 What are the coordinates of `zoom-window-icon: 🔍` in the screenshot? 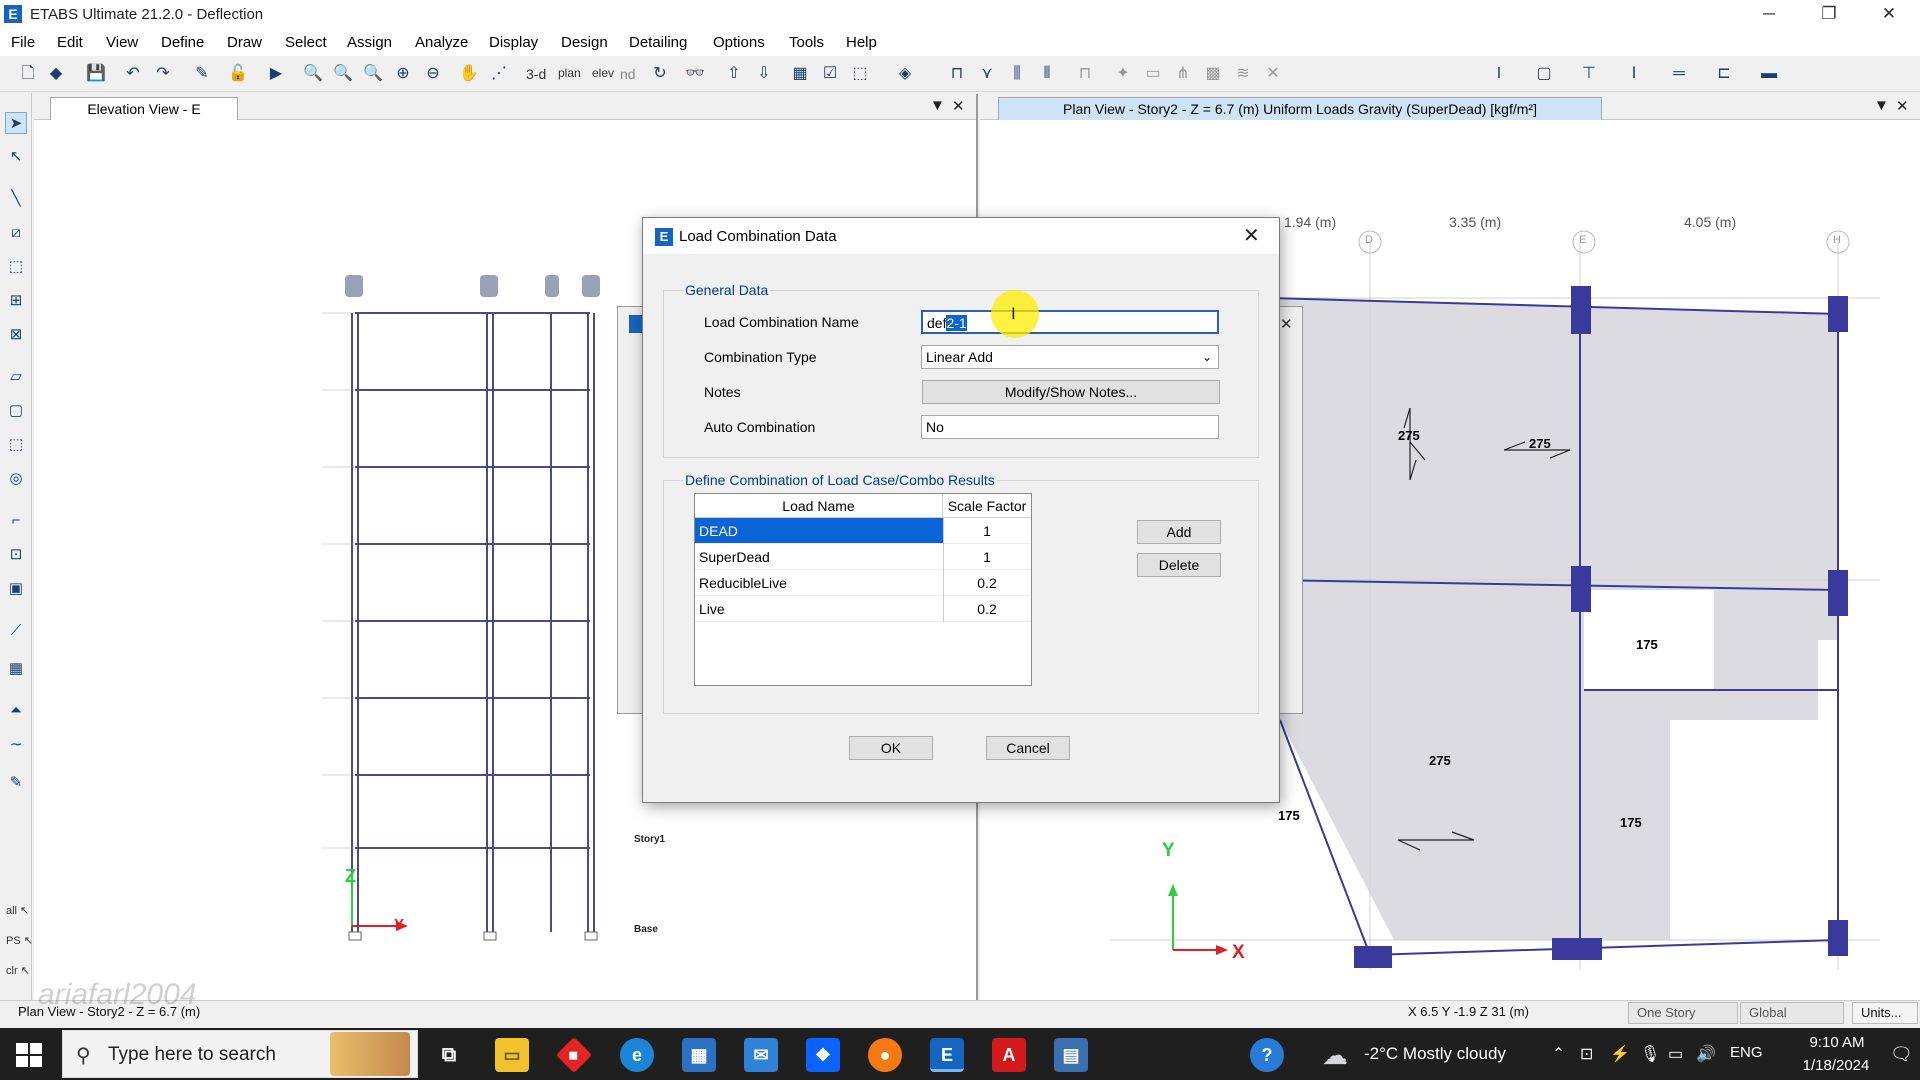 It's located at (313, 74).